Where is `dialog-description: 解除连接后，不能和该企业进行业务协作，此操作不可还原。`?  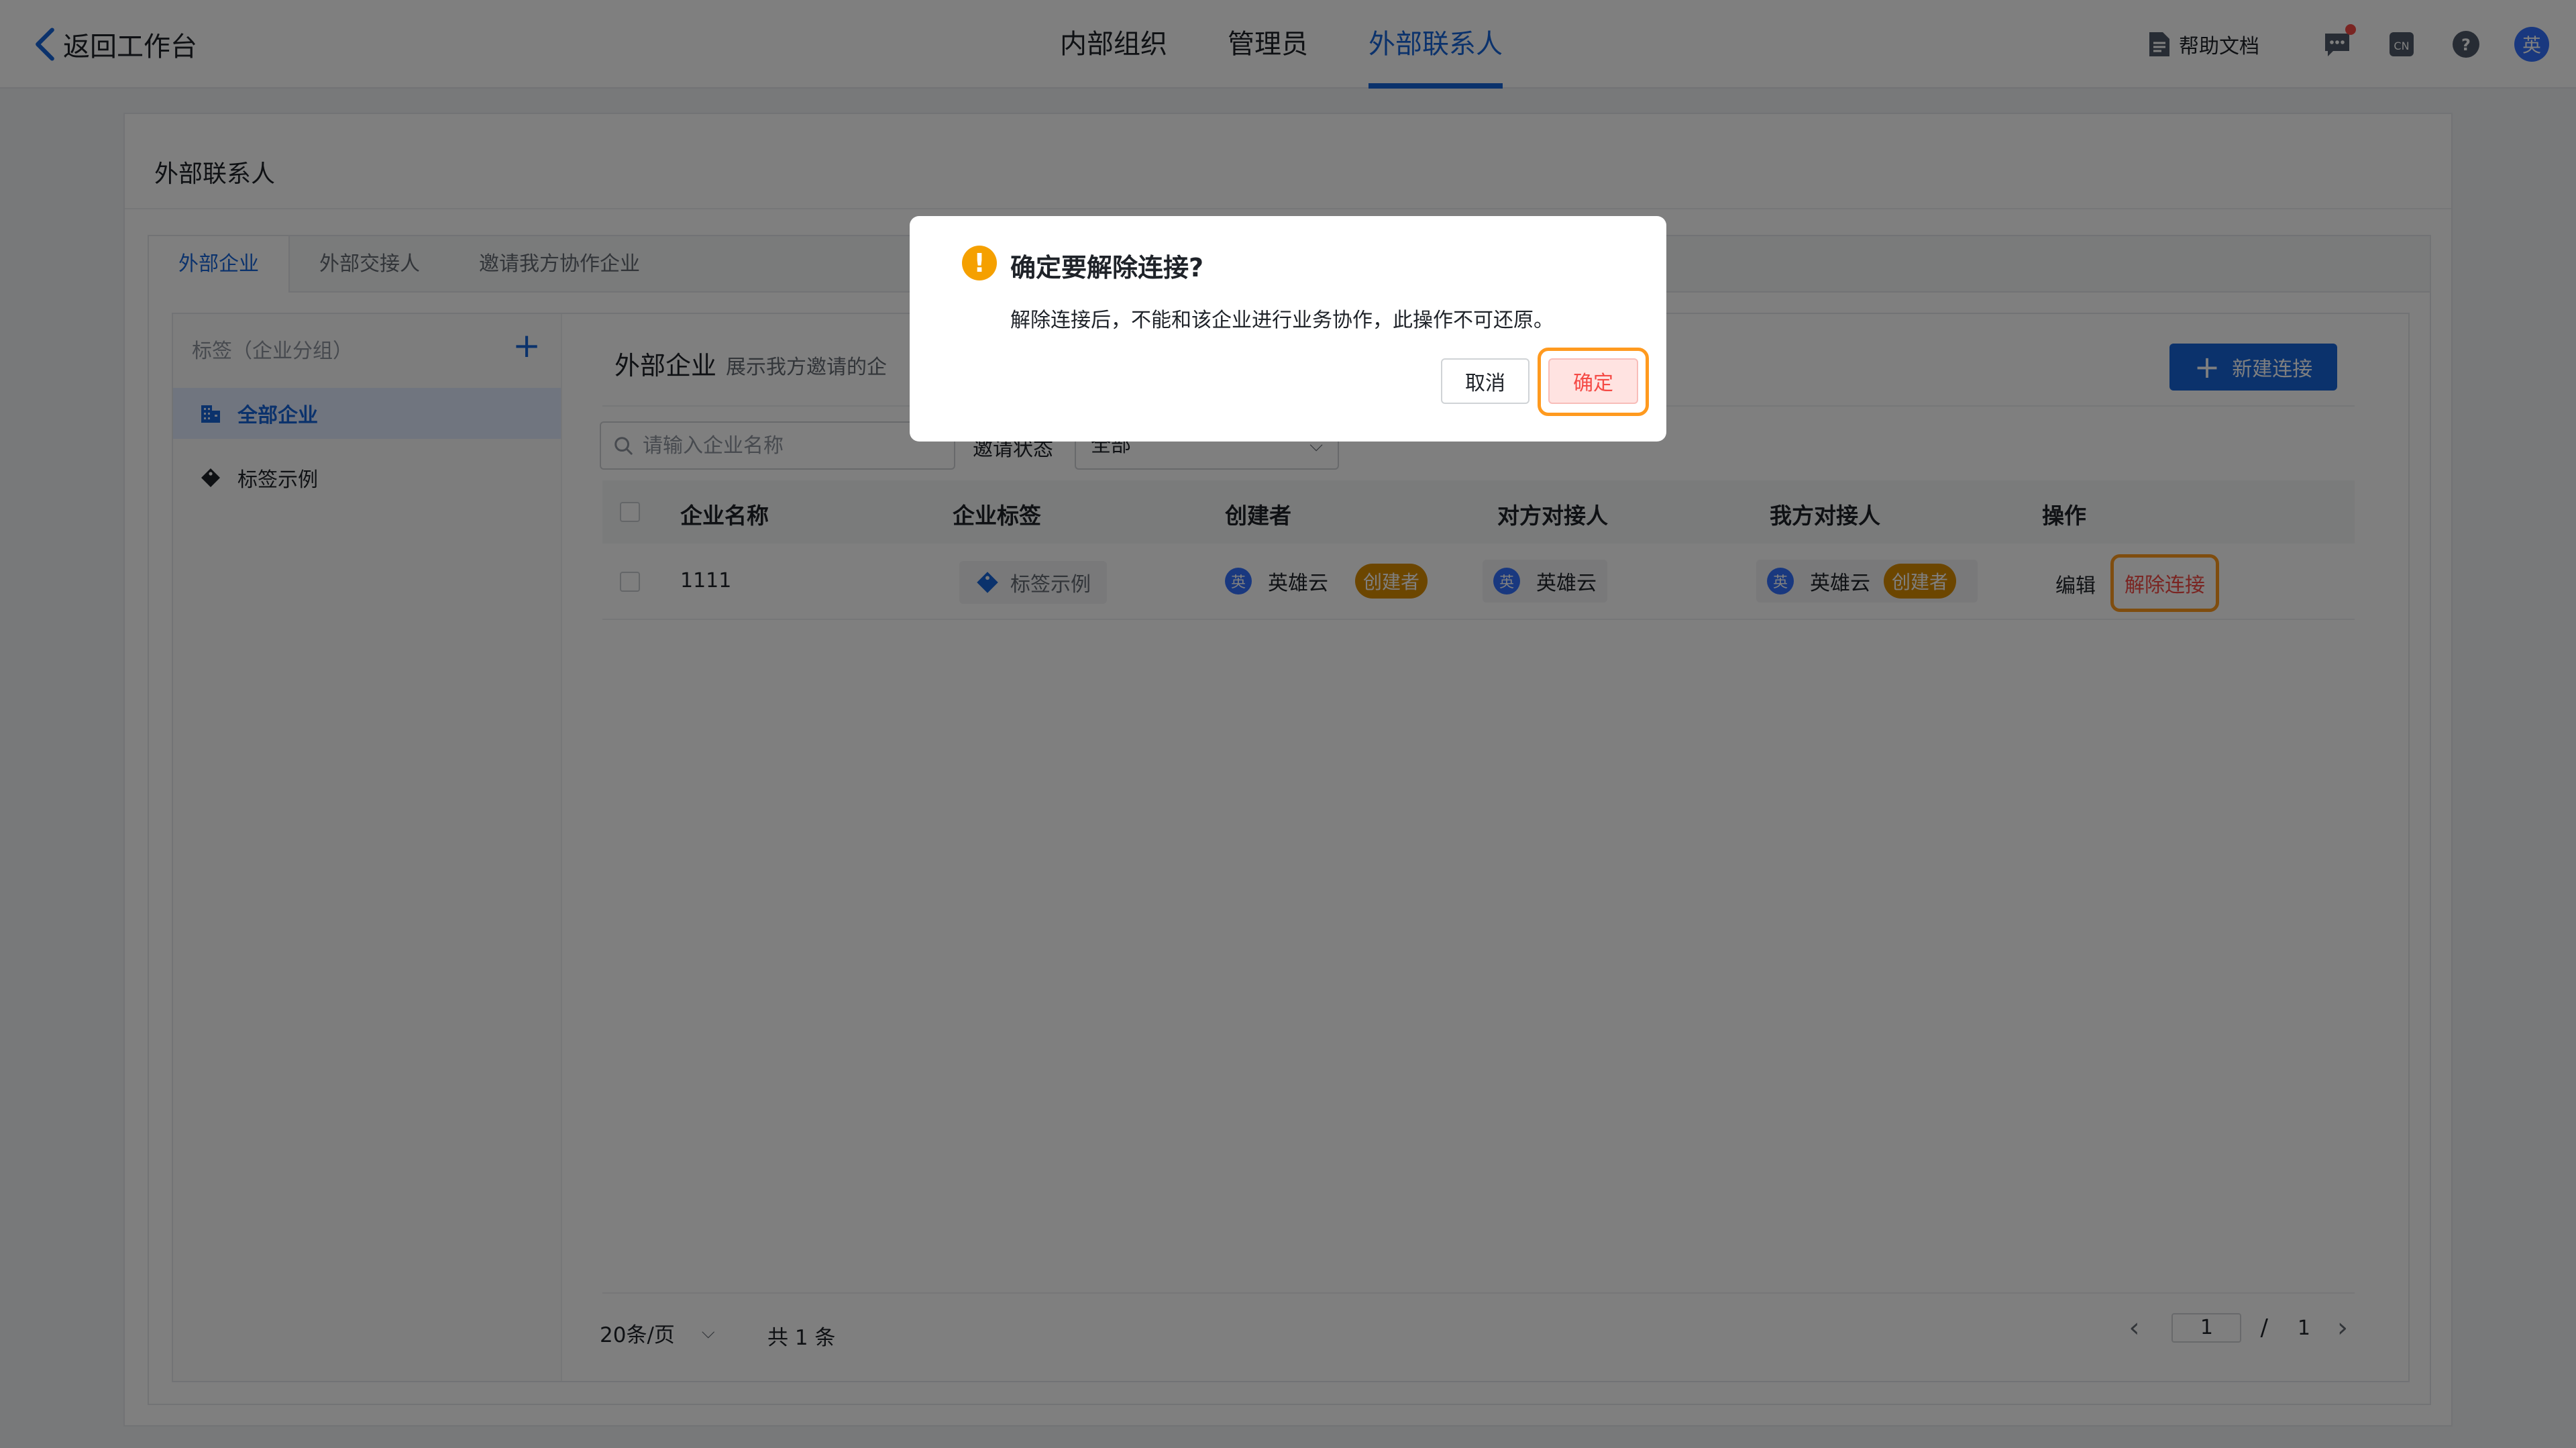 dialog-description: 解除连接后，不能和该企业进行业务协作，此操作不可还原。 is located at coordinates (1282, 320).